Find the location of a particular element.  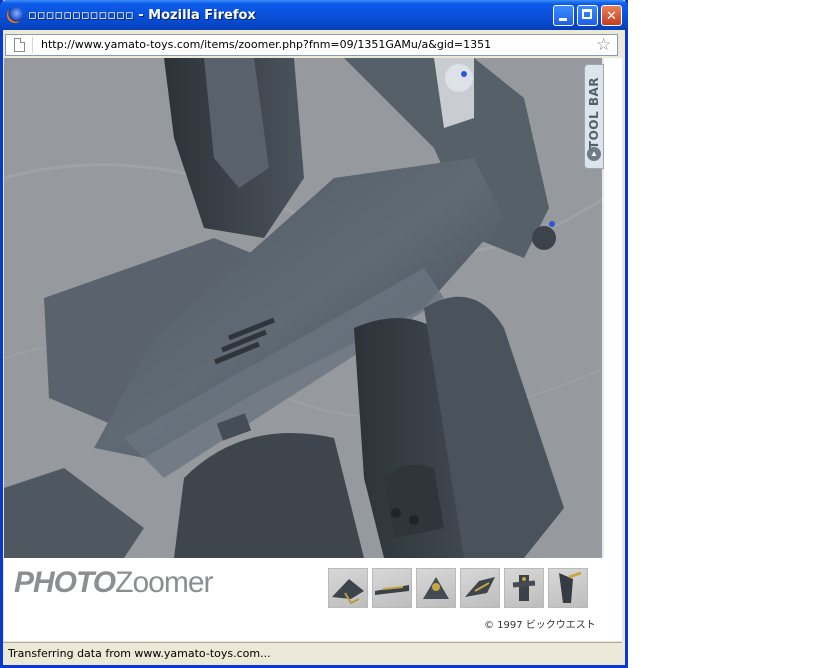

photozoomer-logo: PHOTOZoomer is located at coordinates (114, 583).